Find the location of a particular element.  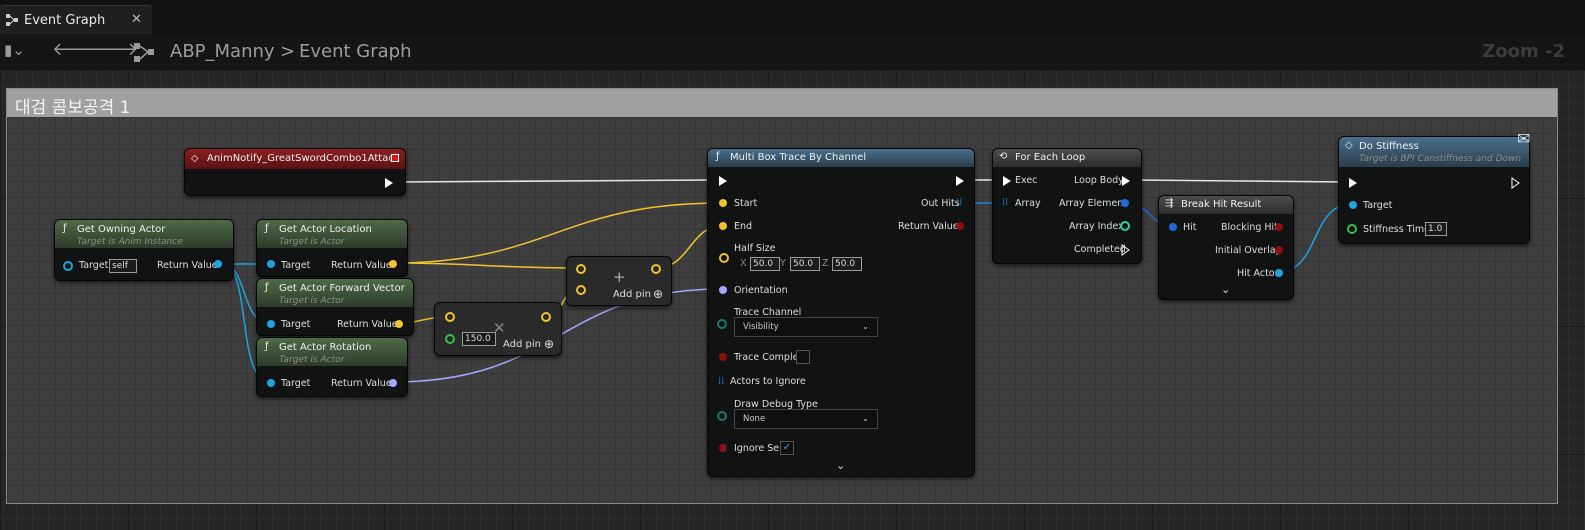

target-self-field: self is located at coordinates (123, 266).